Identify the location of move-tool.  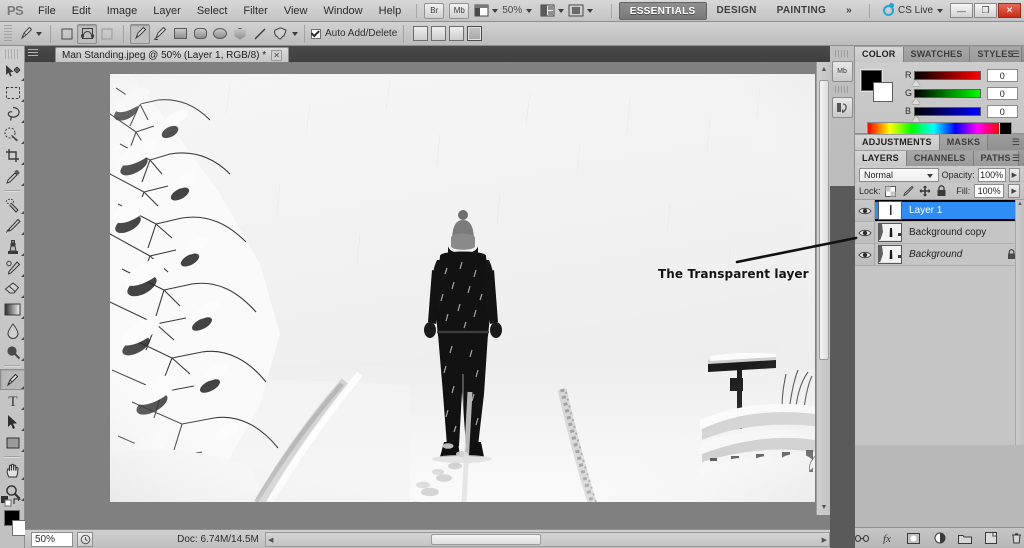
(12, 71).